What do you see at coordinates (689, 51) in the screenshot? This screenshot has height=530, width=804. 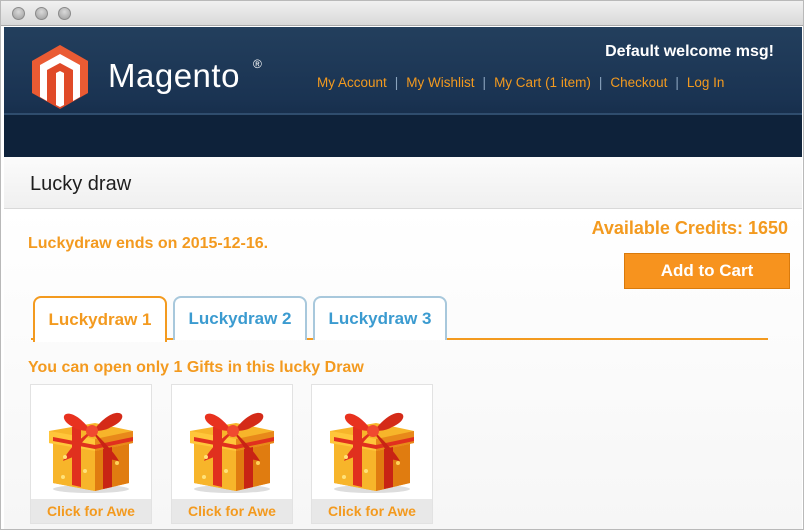 I see `welcome-message: Default welcome msg!` at bounding box center [689, 51].